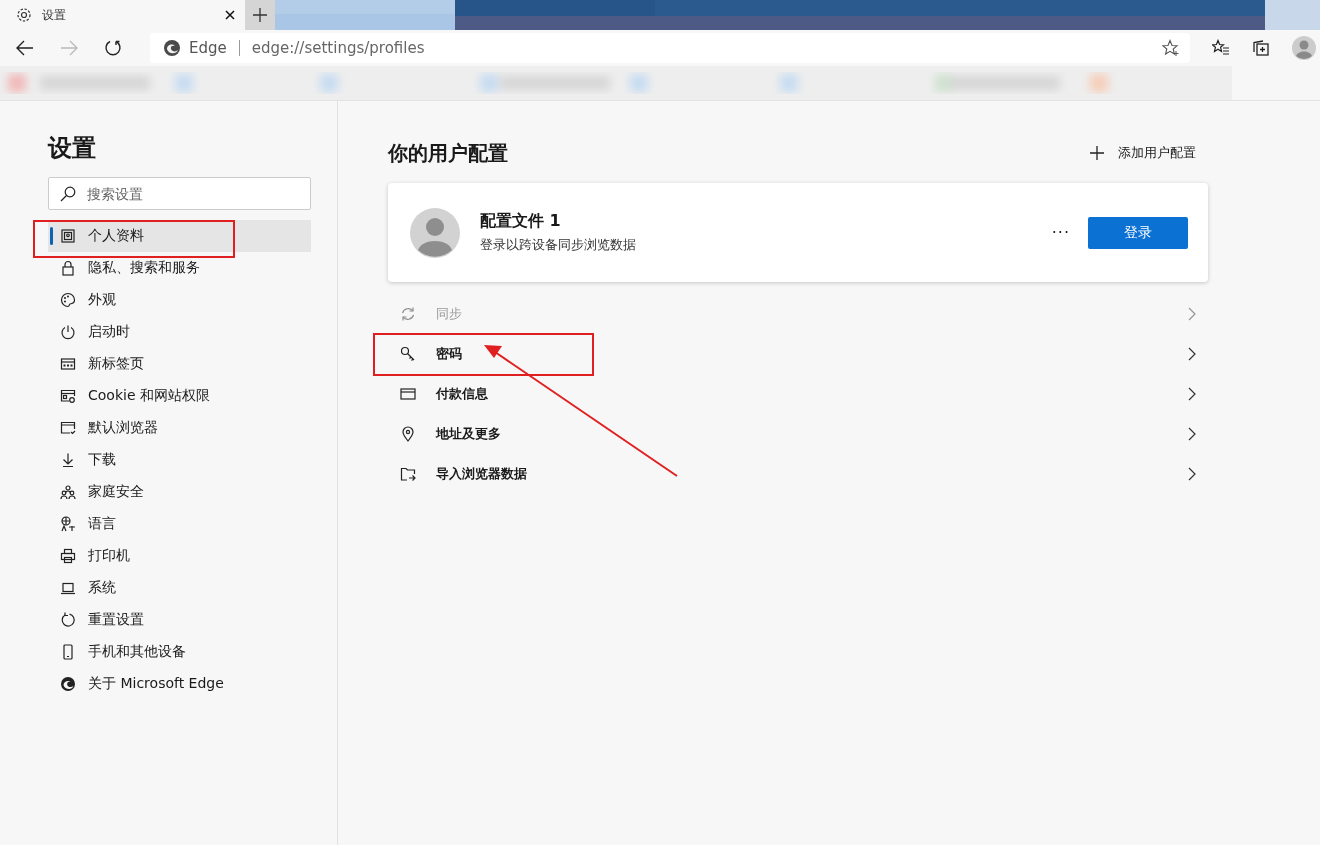 The width and height of the screenshot is (1320, 845). Describe the element at coordinates (798, 474) in the screenshot. I see `settings-row: 导入浏览器数据` at that location.